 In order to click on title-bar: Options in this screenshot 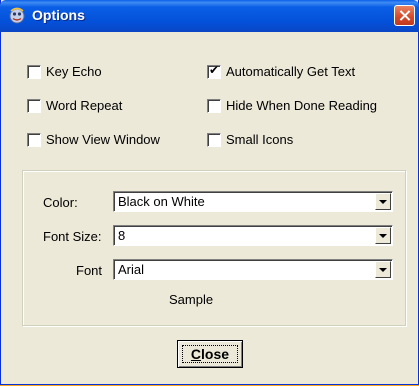, I will do `click(209, 16)`.